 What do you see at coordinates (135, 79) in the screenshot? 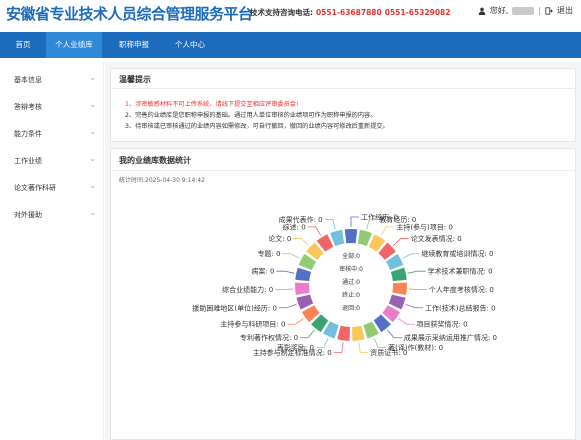
I see `notice-title: 温馨提示` at bounding box center [135, 79].